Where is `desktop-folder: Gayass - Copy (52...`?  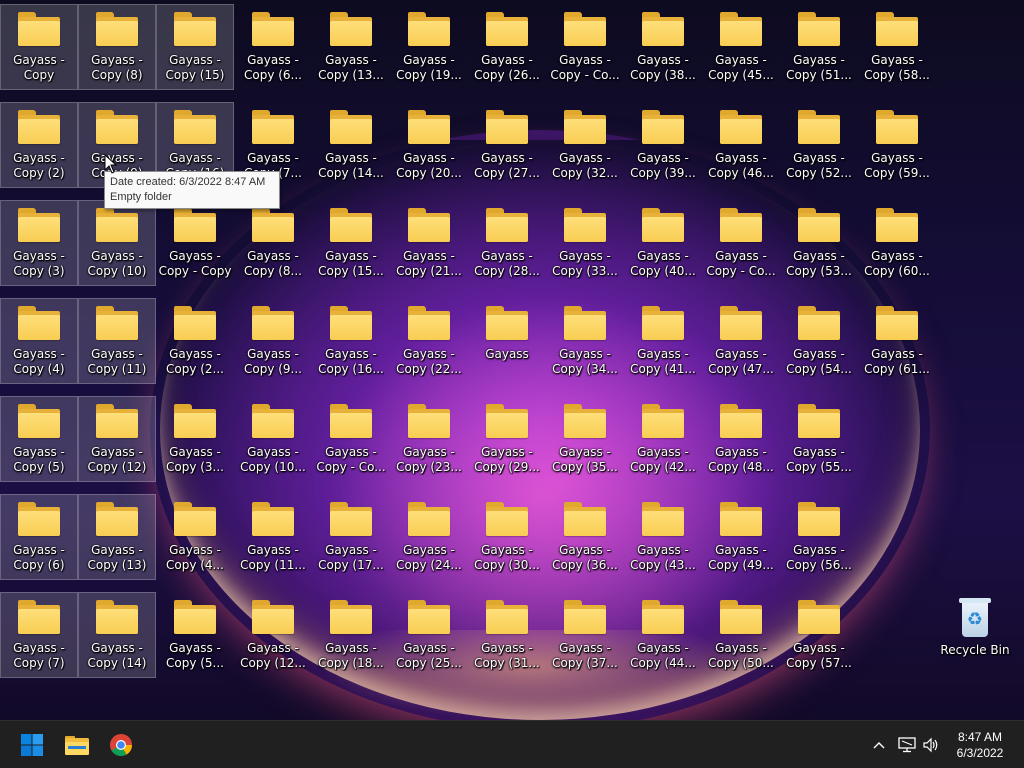
desktop-folder: Gayass - Copy (52... is located at coordinates (819, 145).